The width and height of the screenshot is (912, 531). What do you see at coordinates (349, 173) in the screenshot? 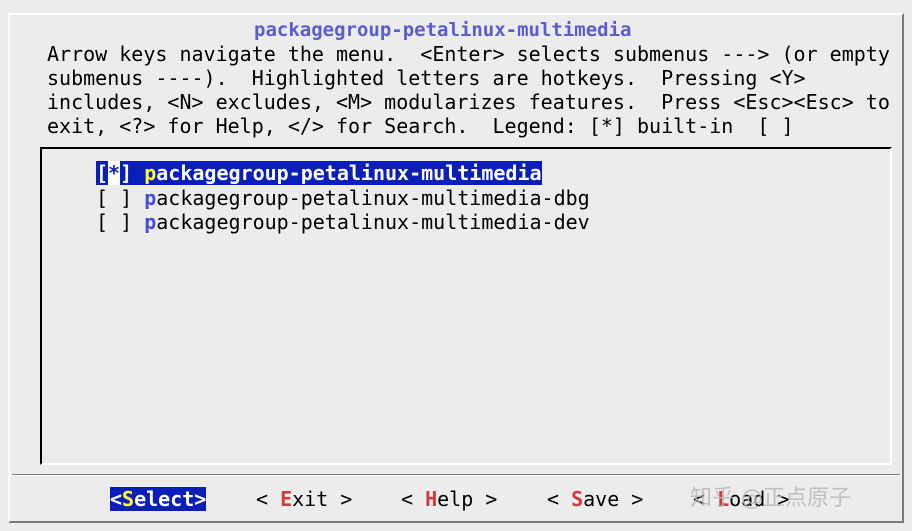
I see `menu-item-label: ackagegroup-petalinux-multimedia` at bounding box center [349, 173].